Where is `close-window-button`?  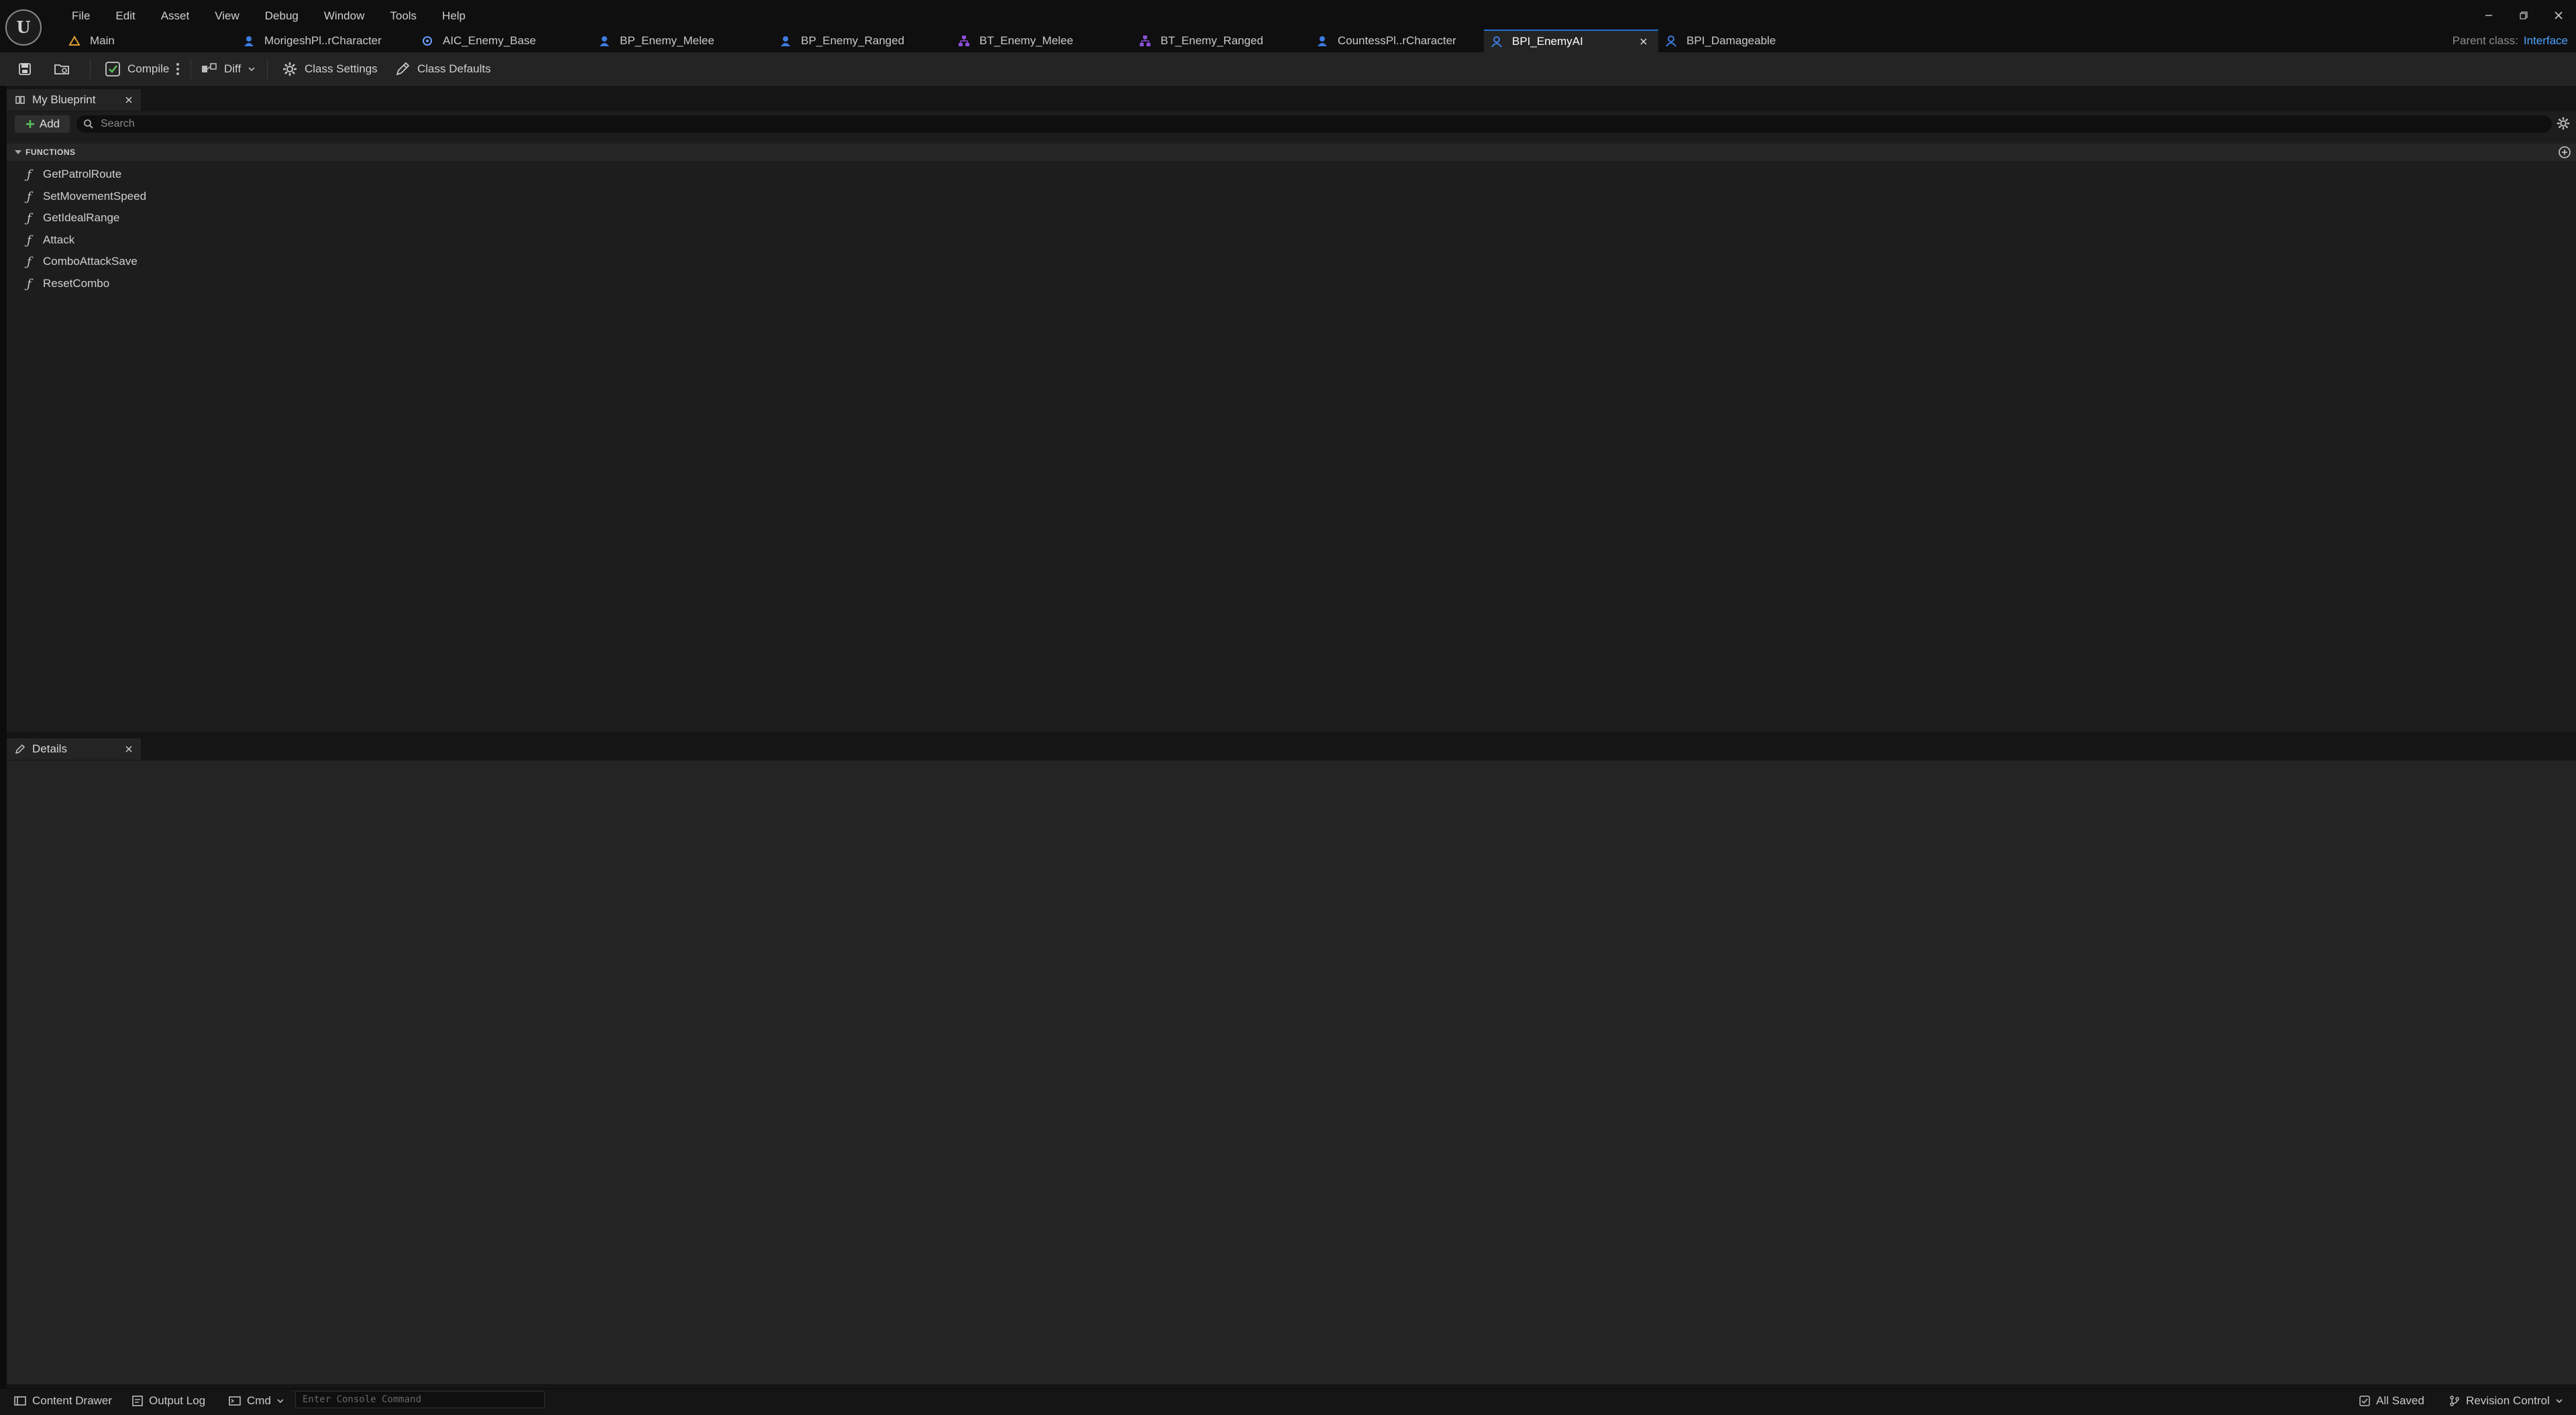 close-window-button is located at coordinates (2558, 15).